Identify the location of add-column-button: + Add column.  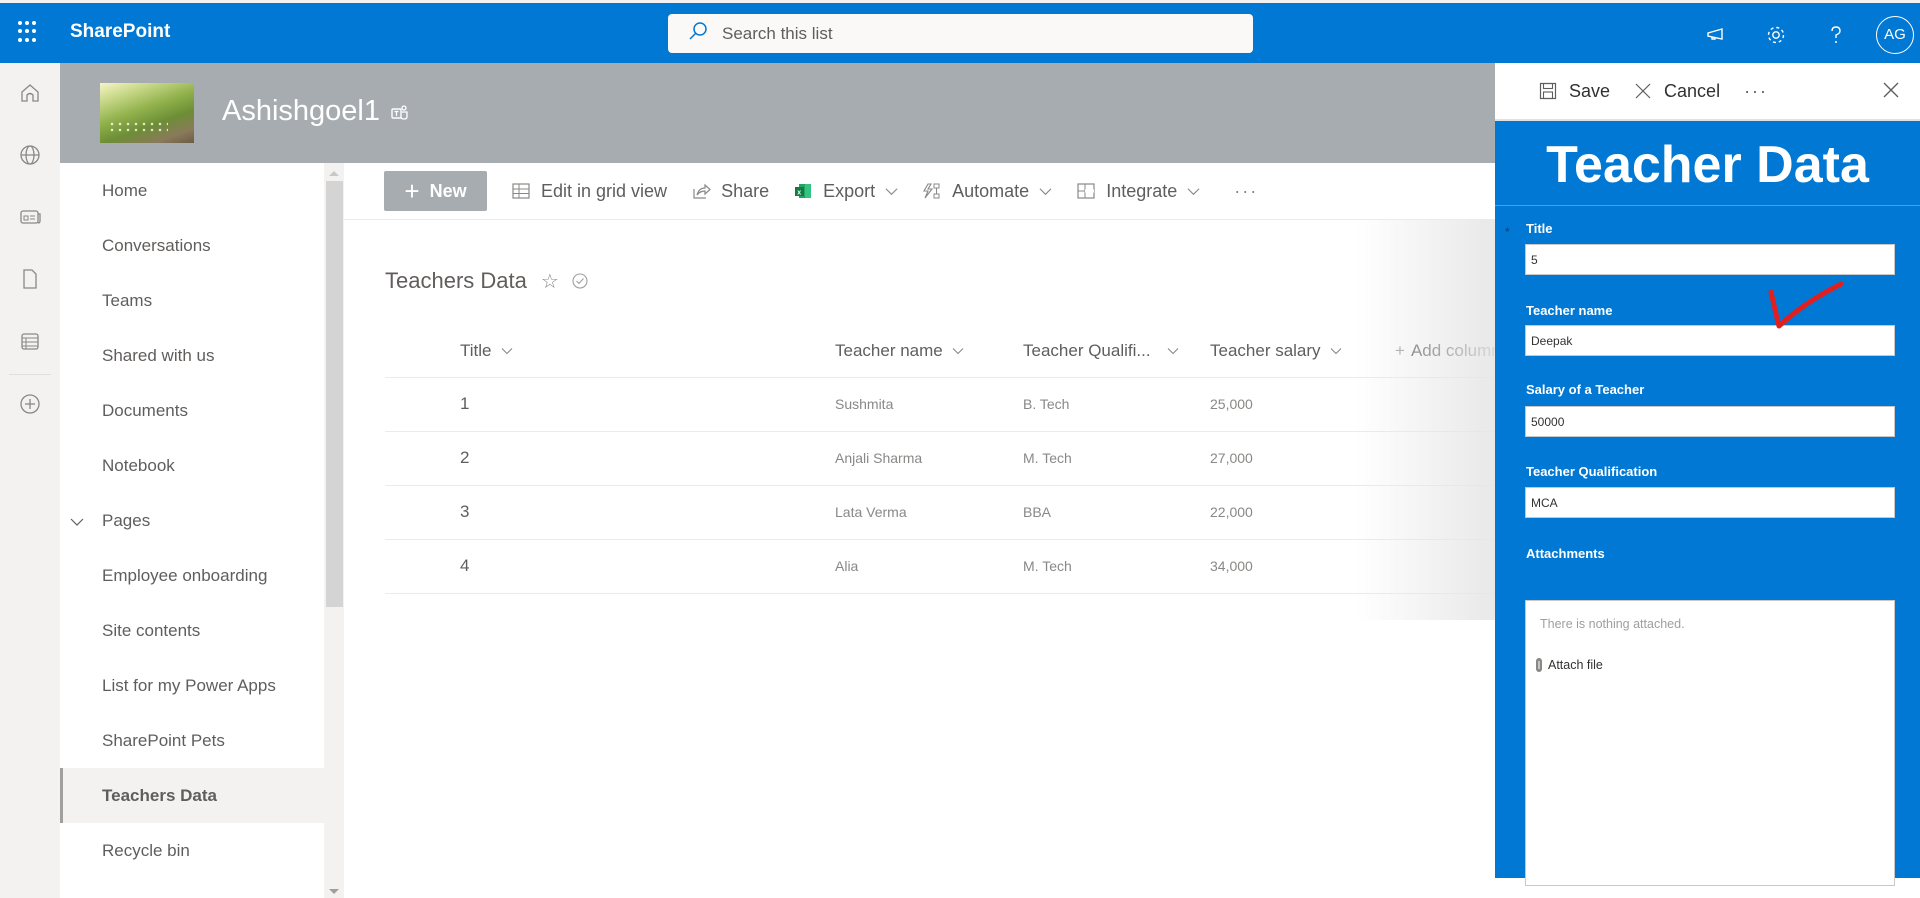
(1448, 351).